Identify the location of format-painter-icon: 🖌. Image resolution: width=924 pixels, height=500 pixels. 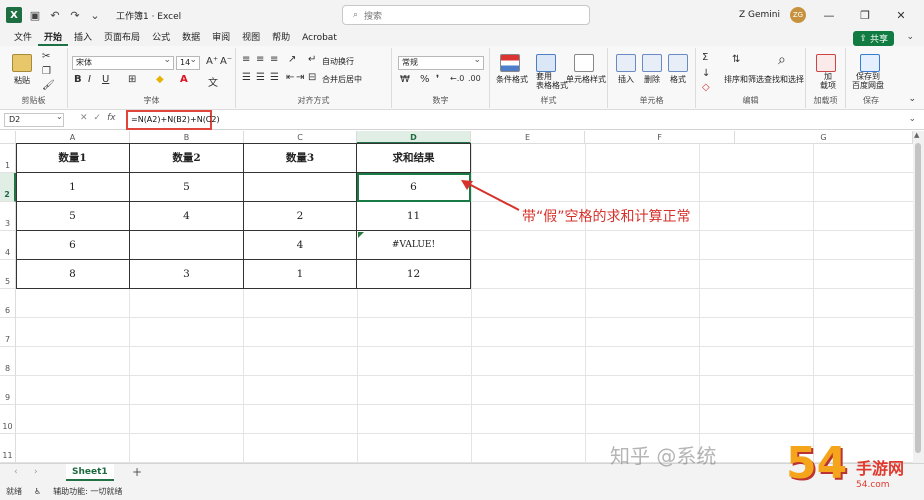
(48, 85).